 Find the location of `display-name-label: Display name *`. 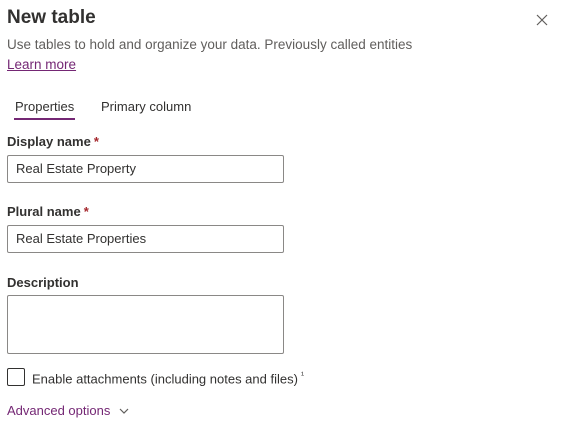

display-name-label: Display name * is located at coordinates (53, 141).